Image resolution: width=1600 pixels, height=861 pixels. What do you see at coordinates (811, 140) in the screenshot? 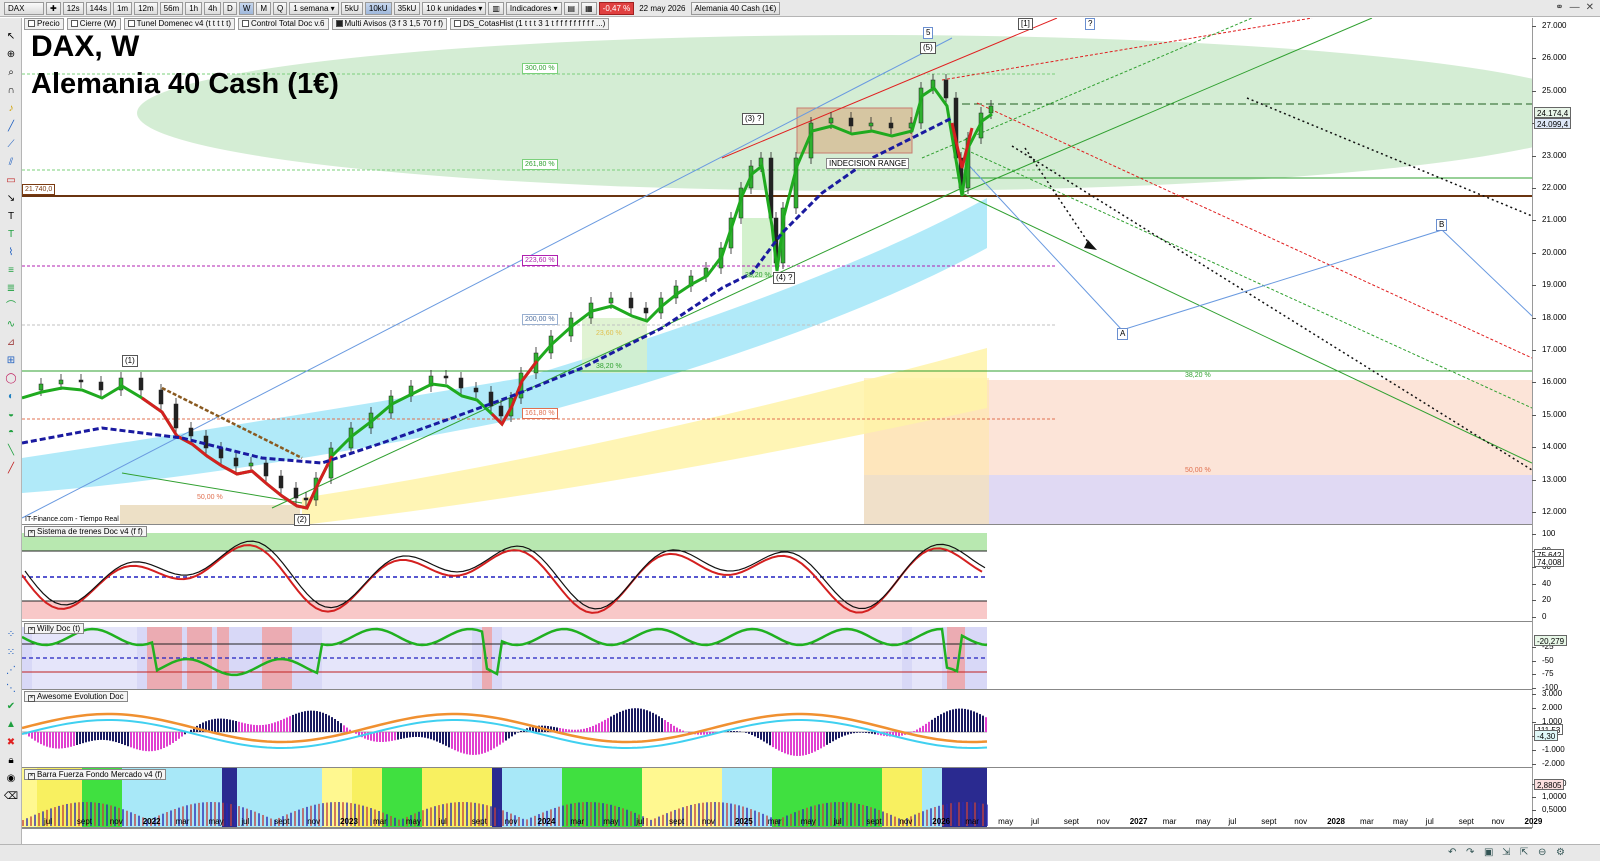
I see `candle` at bounding box center [811, 140].